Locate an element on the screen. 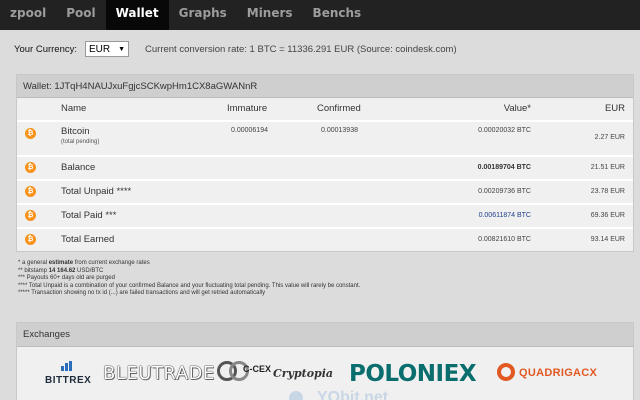  balance-label: Balance is located at coordinates (78, 167).